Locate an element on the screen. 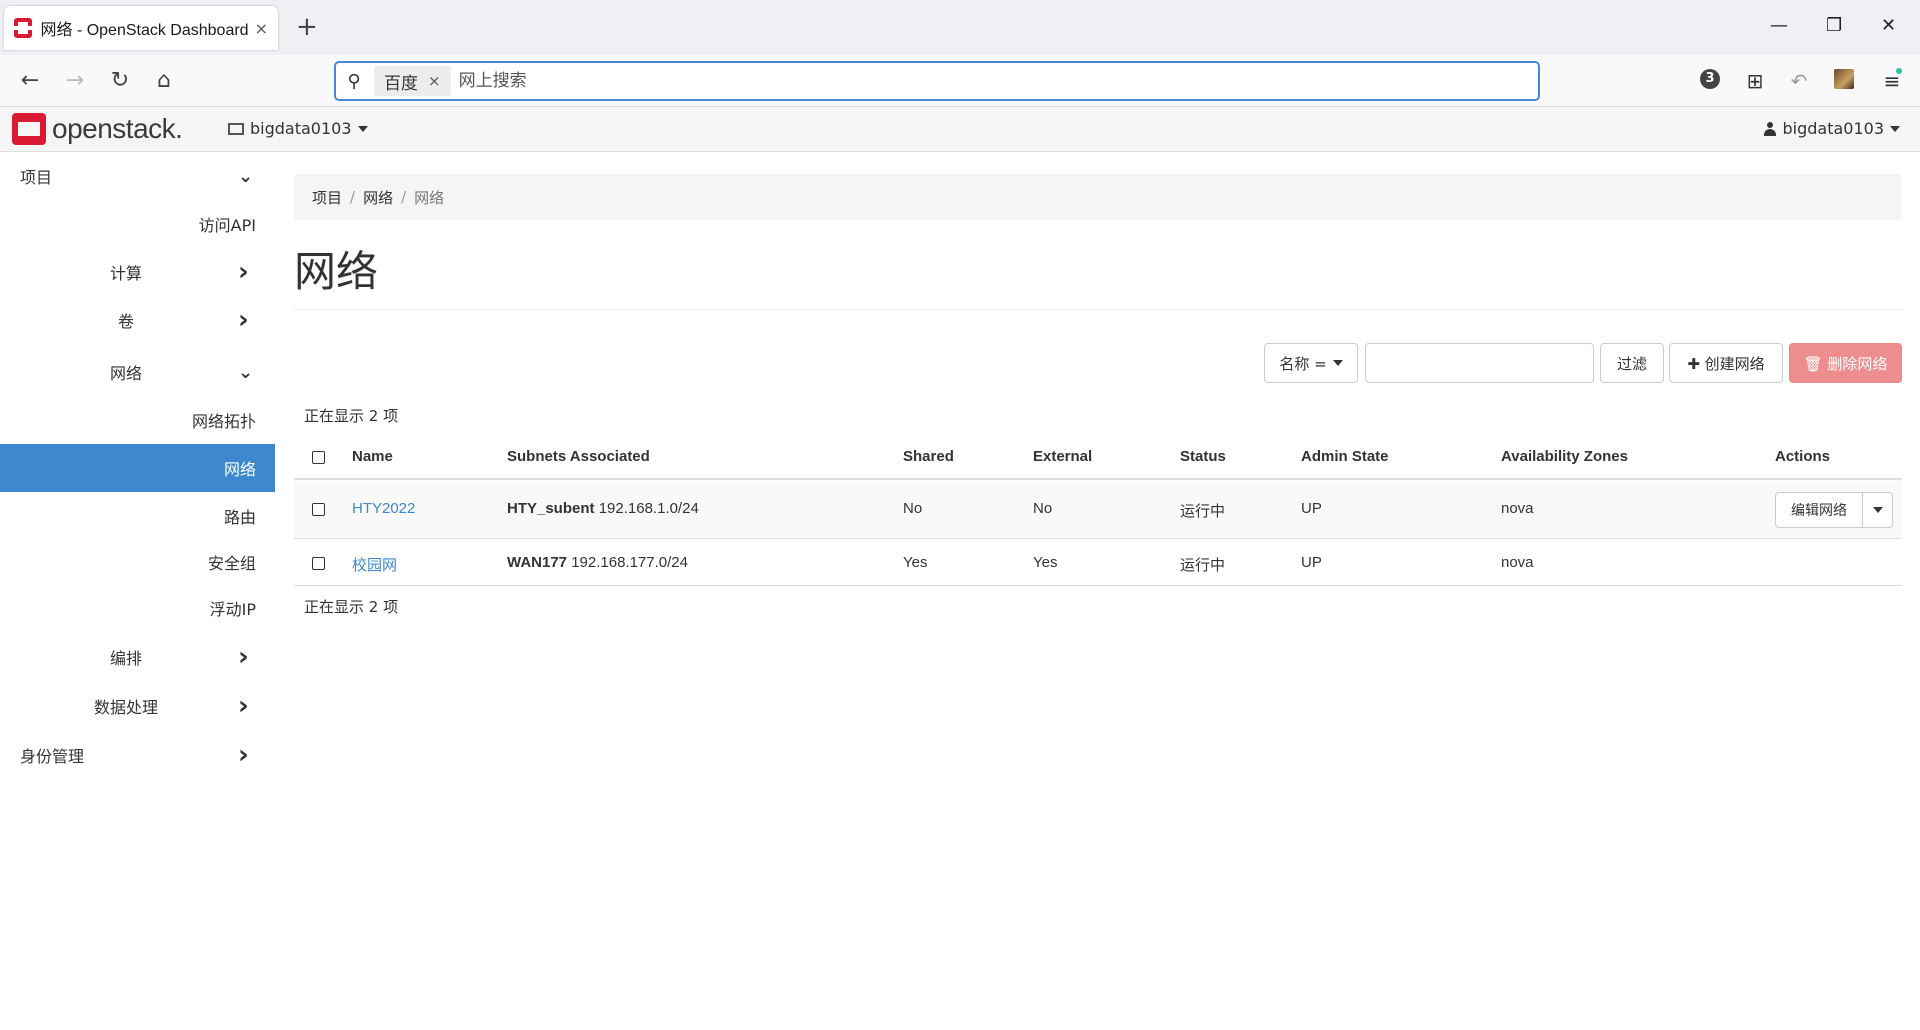 The height and width of the screenshot is (1030, 1920). sidebar-item-security-groups: 安全组 is located at coordinates (137, 562).